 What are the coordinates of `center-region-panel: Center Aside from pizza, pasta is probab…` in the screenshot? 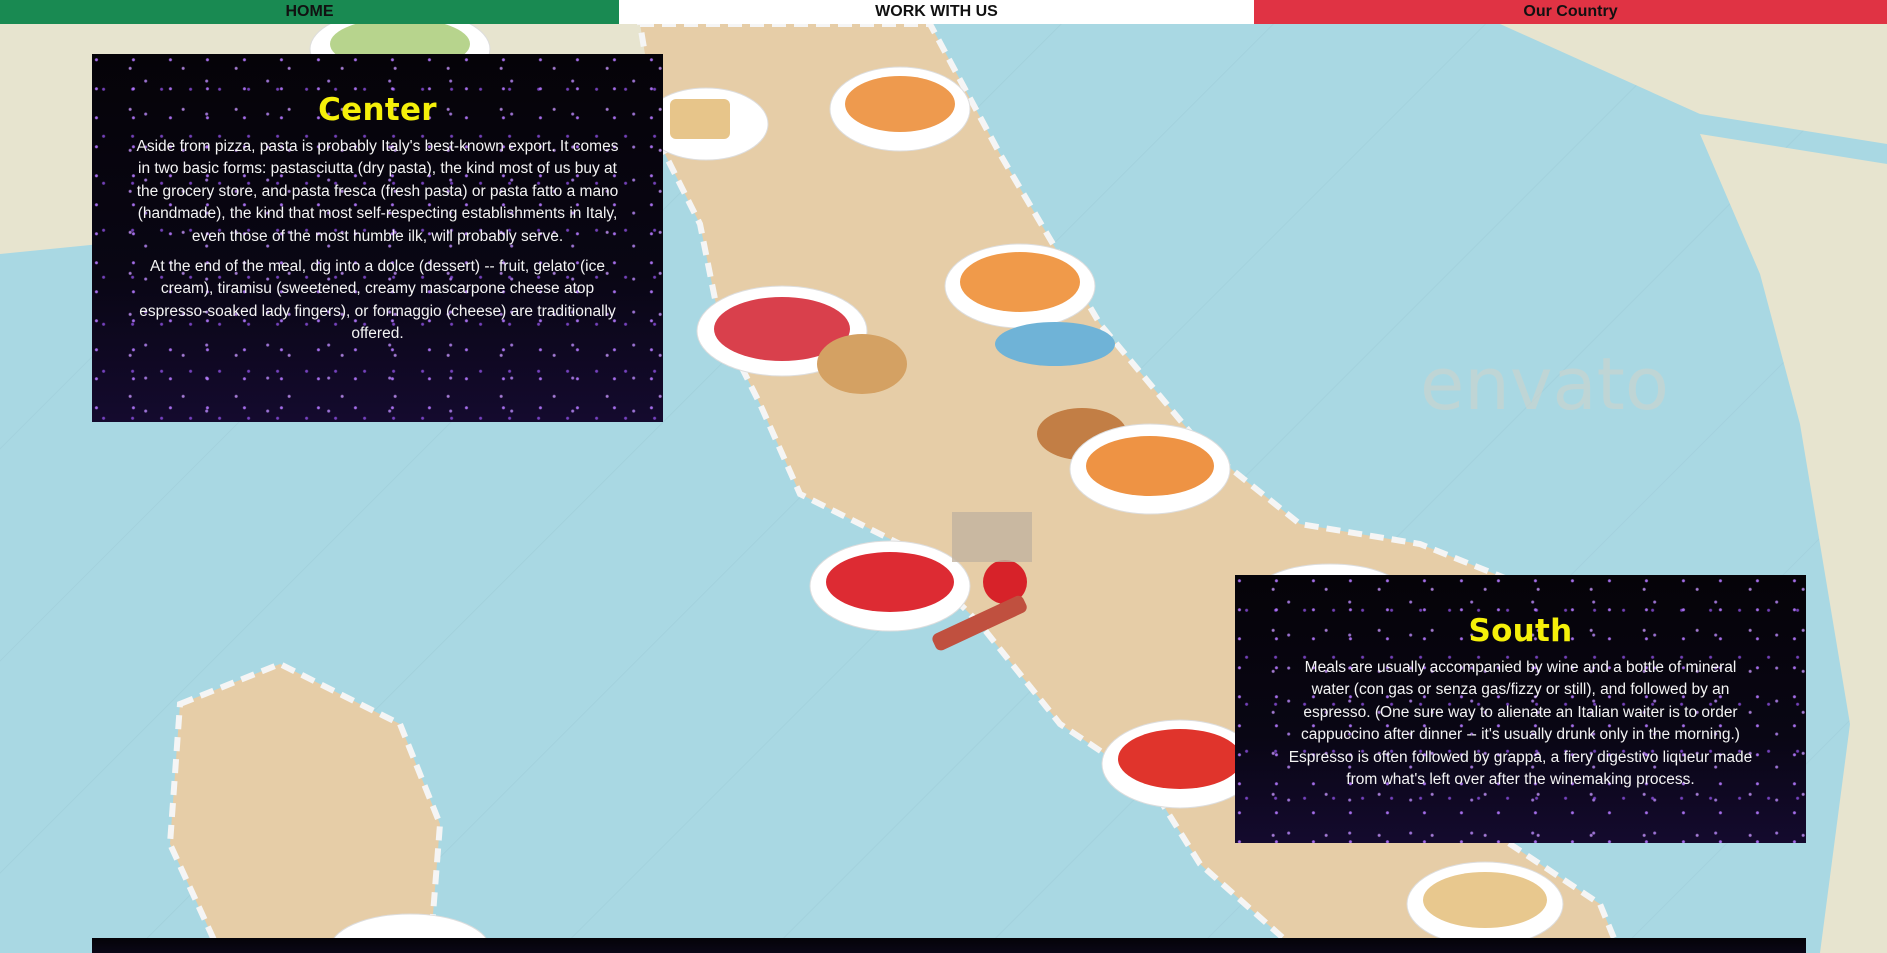 It's located at (377, 238).